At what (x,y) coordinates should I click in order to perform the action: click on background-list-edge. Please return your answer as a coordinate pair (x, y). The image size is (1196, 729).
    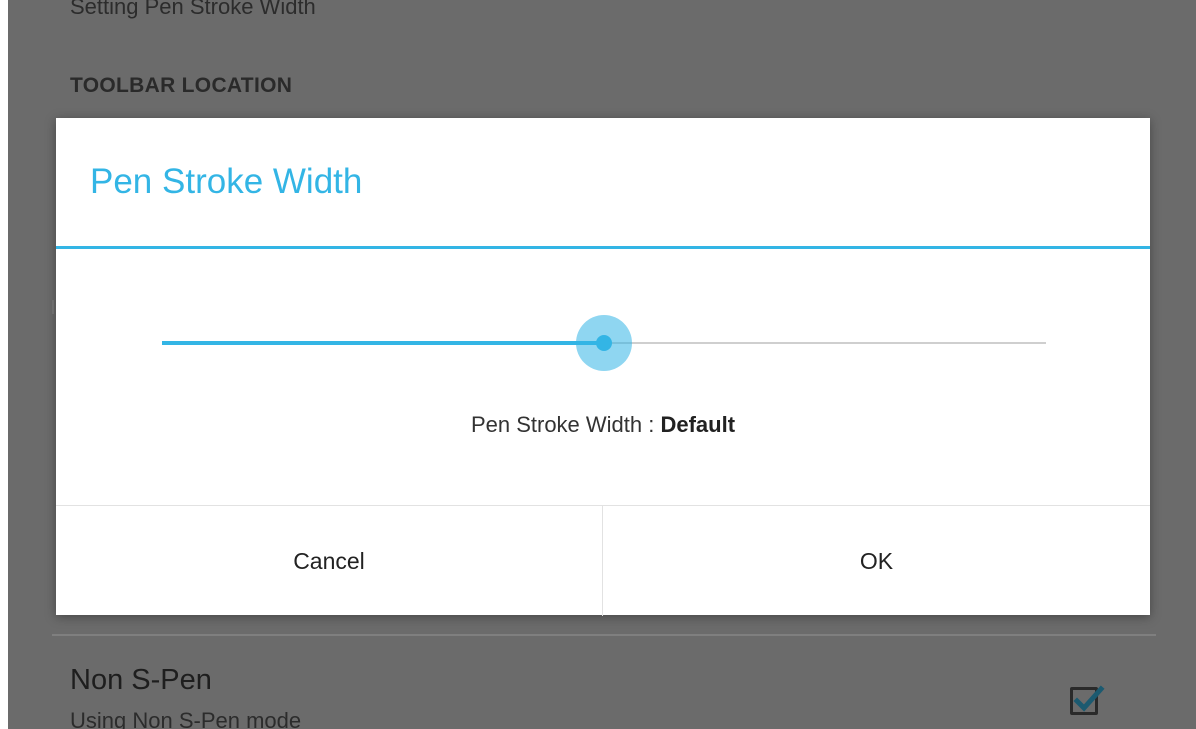
    Looking at the image, I should click on (53, 307).